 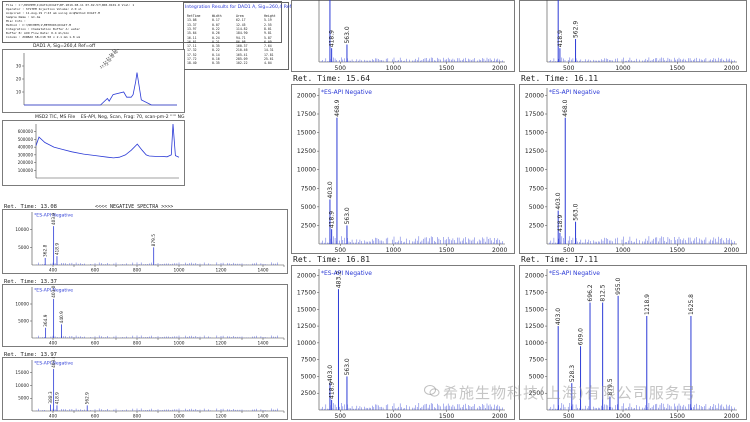 I want to click on y-tick-label: 300000, so click(x=26, y=154).